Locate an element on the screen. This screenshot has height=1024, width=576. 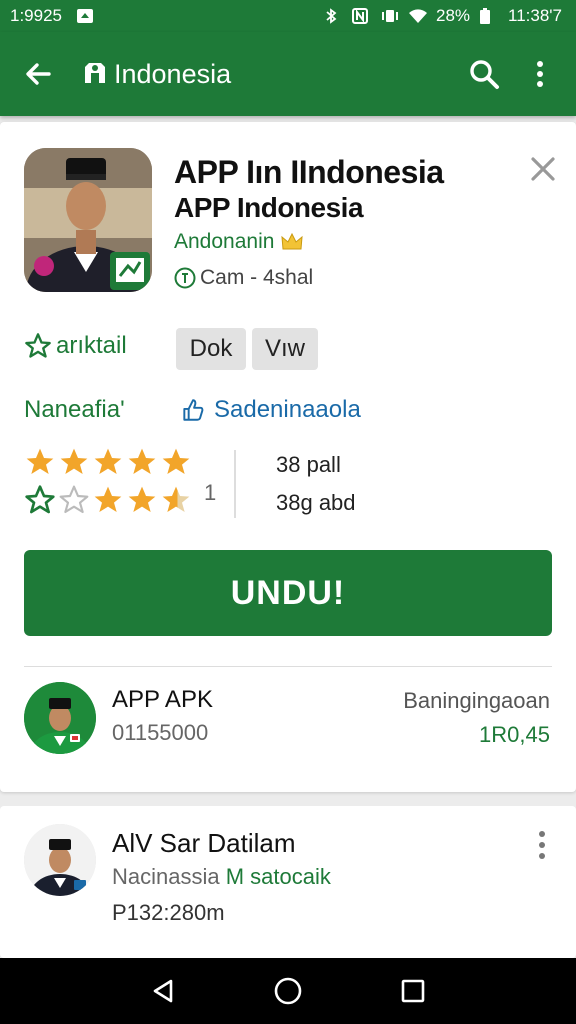
system-nav-bar is located at coordinates (288, 991).